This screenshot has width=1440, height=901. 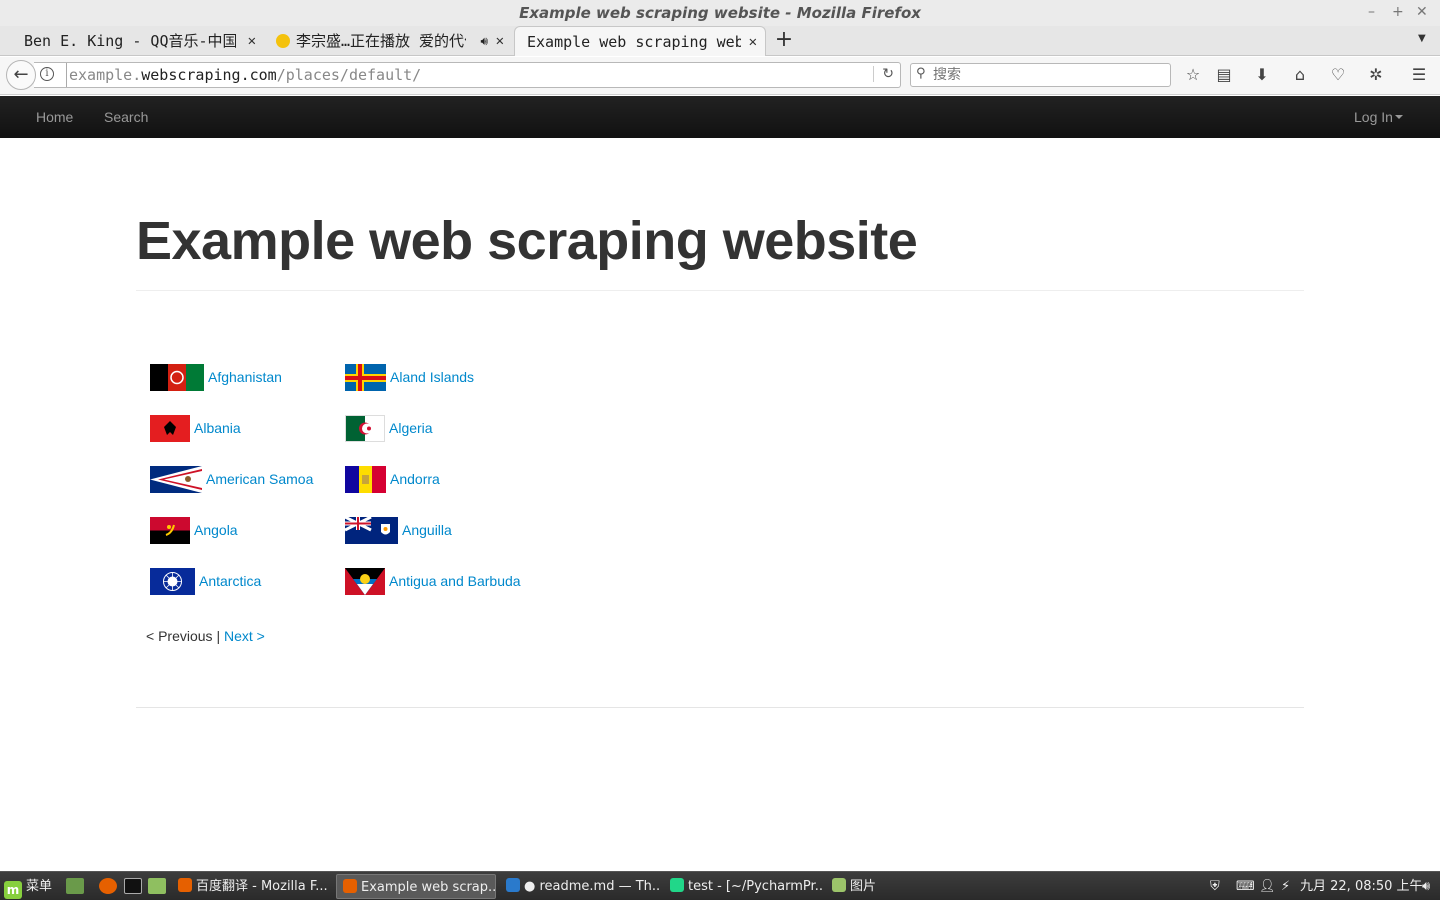 I want to click on task-label: 图片, so click(x=863, y=886).